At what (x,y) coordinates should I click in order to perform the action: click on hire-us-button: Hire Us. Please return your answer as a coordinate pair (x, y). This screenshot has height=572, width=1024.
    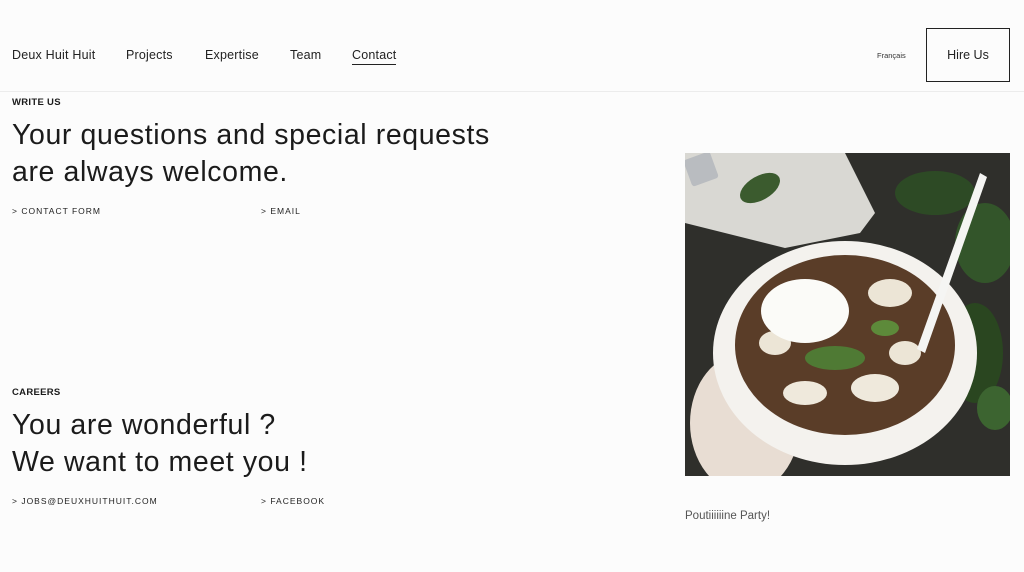
    Looking at the image, I should click on (968, 55).